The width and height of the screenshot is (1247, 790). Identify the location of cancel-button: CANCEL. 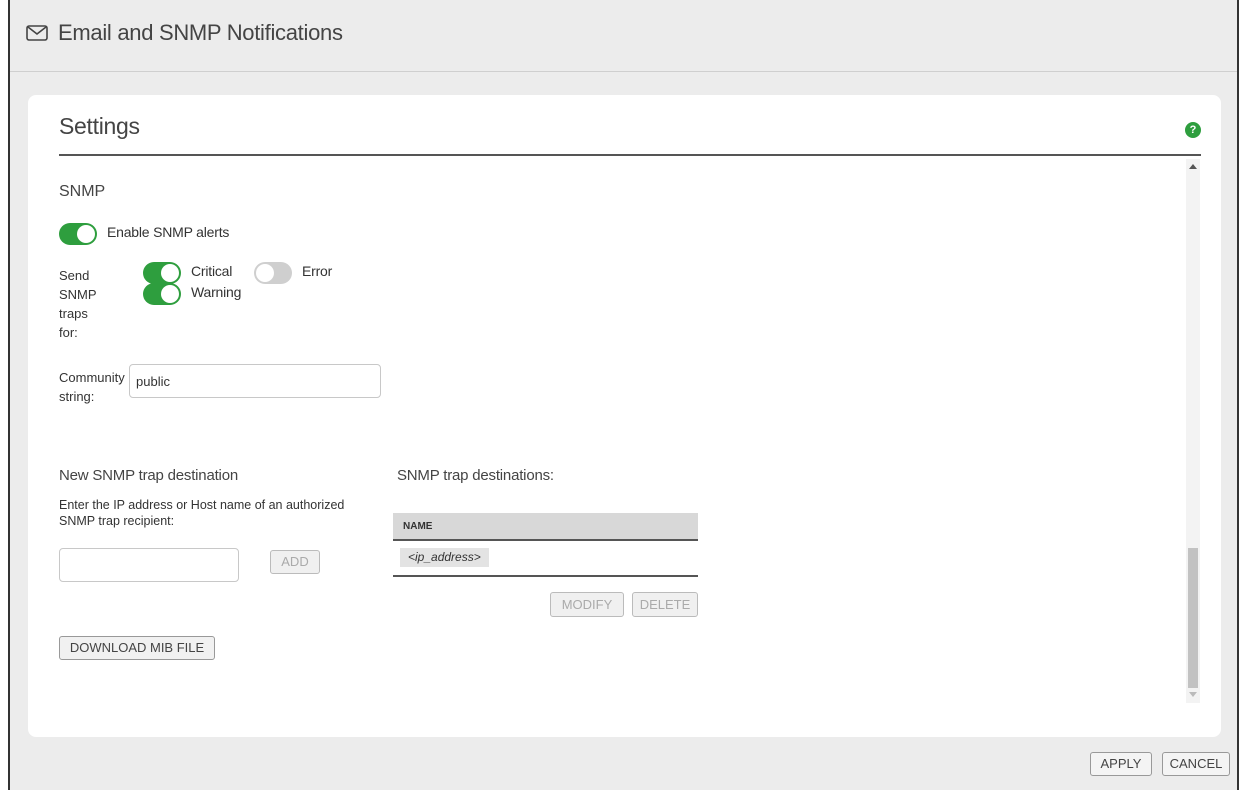
(1196, 764).